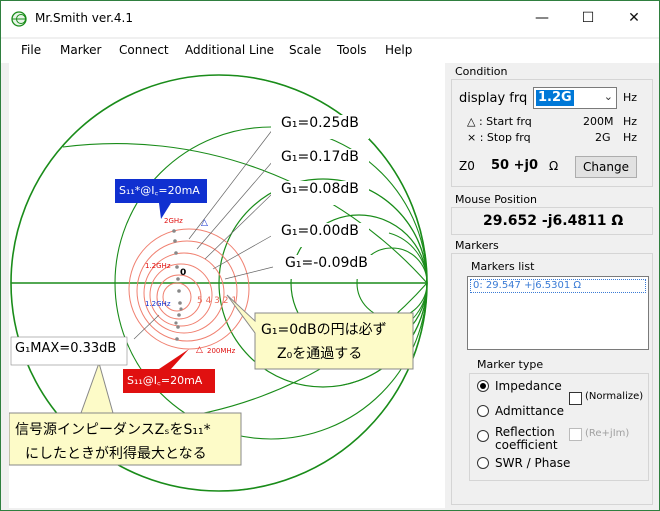 This screenshot has height=511, width=660. What do you see at coordinates (630, 97) in the screenshot?
I see `hz-label-1: Hz` at bounding box center [630, 97].